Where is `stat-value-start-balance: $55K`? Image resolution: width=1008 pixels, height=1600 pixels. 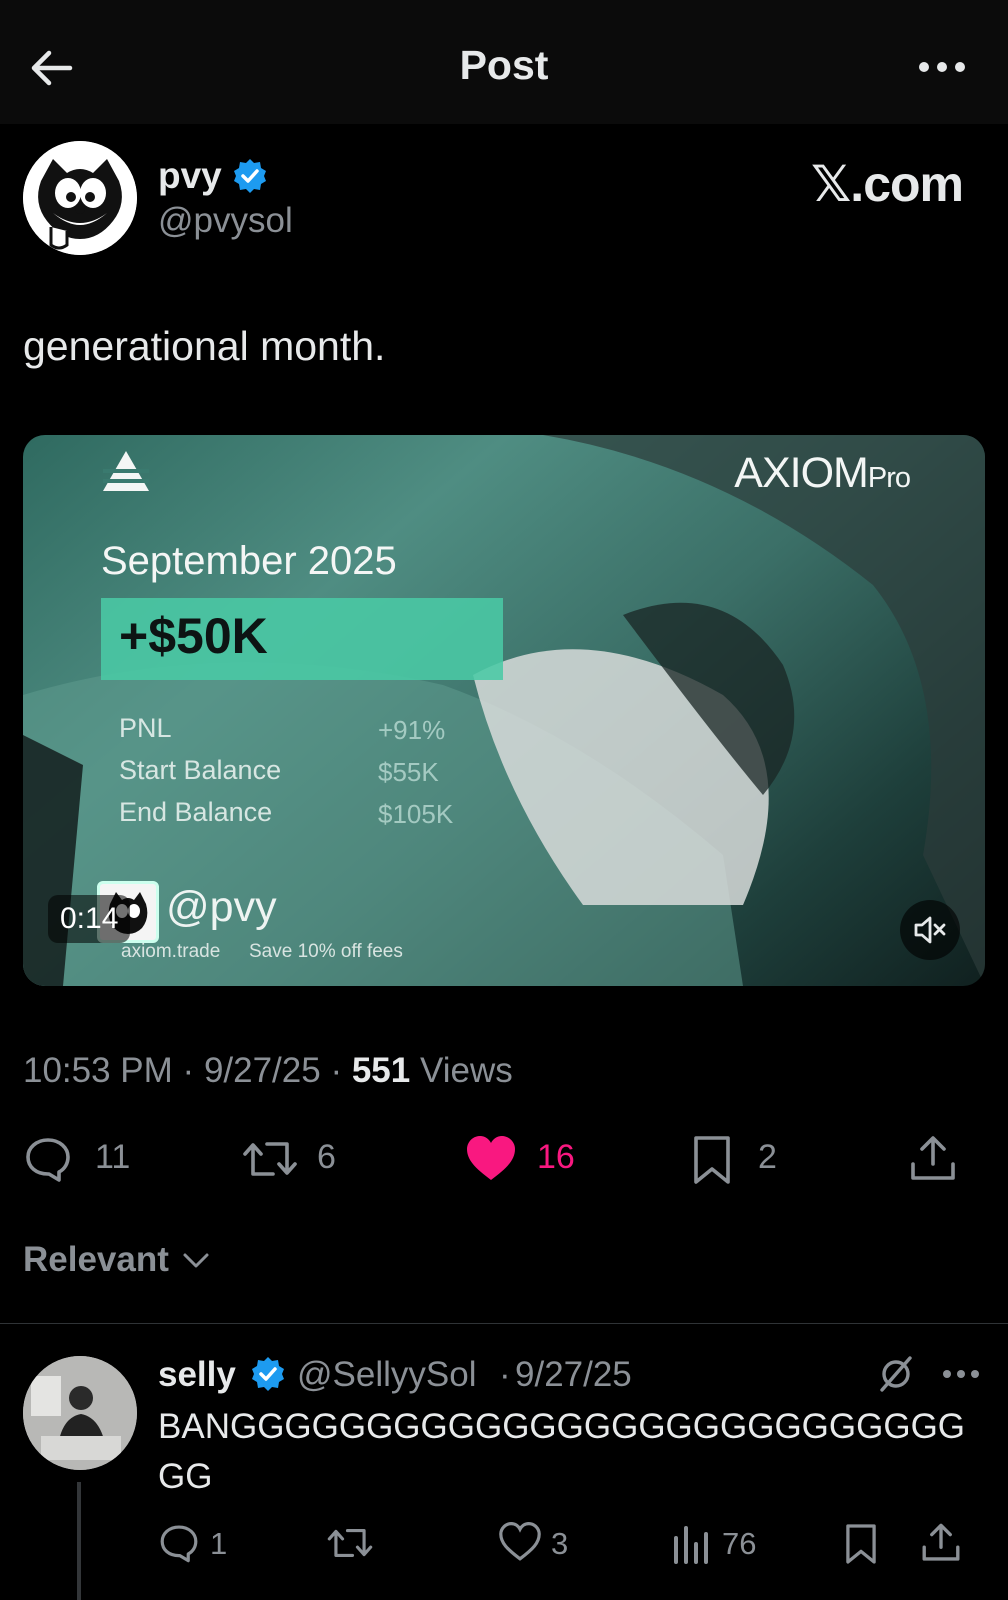 stat-value-start-balance: $55K is located at coordinates (408, 772).